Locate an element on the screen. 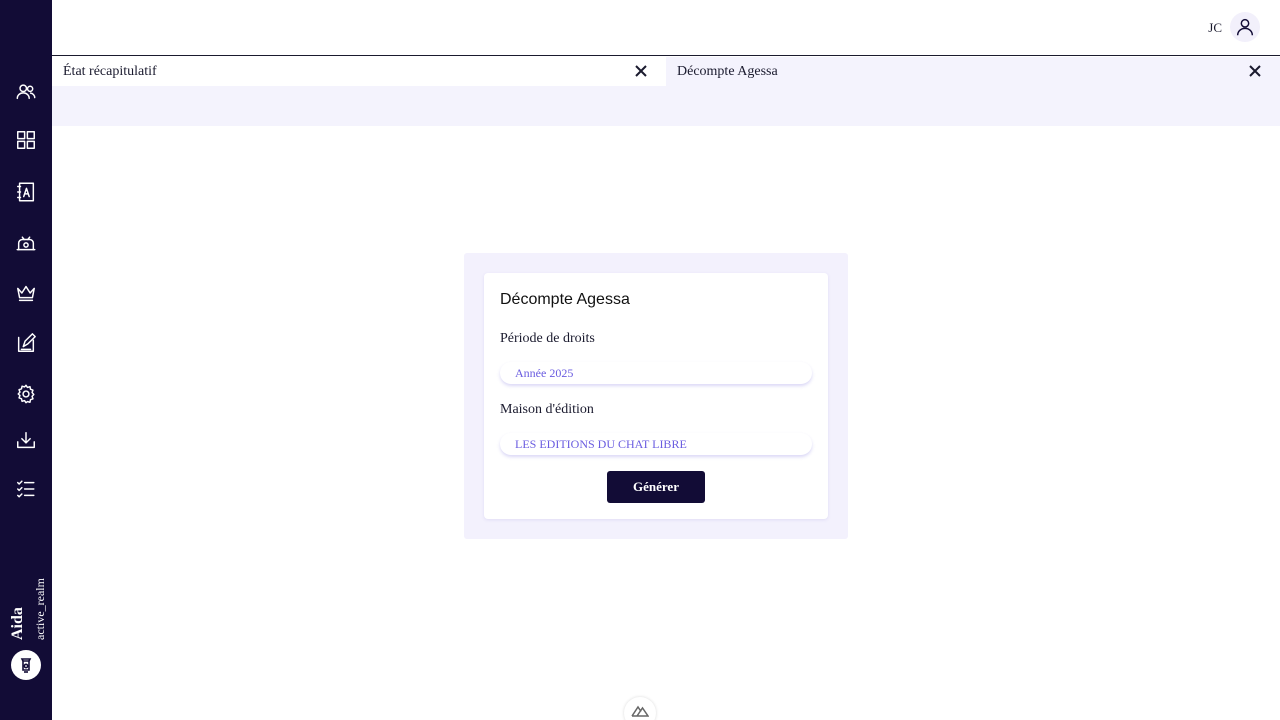 Image resolution: width=1280 pixels, height=720 pixels. form-title: Décompte Agessa is located at coordinates (565, 299).